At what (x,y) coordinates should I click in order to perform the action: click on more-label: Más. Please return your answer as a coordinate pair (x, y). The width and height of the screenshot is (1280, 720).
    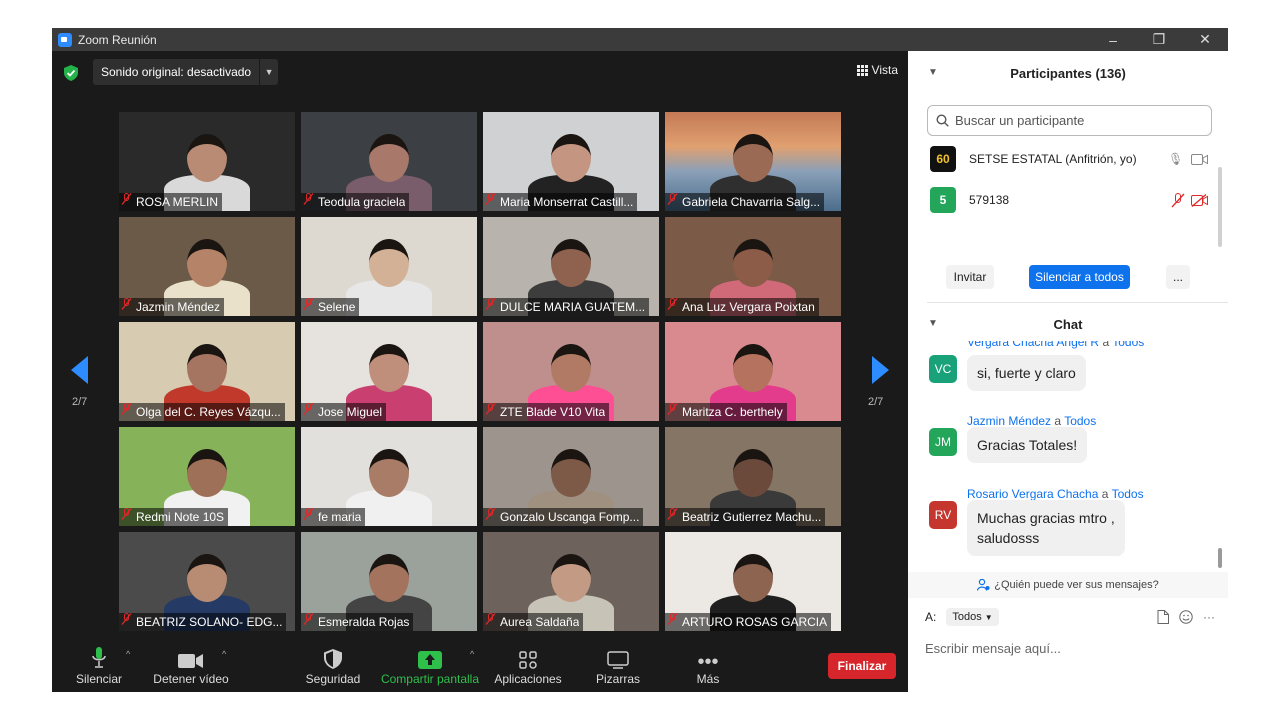
    Looking at the image, I should click on (708, 679).